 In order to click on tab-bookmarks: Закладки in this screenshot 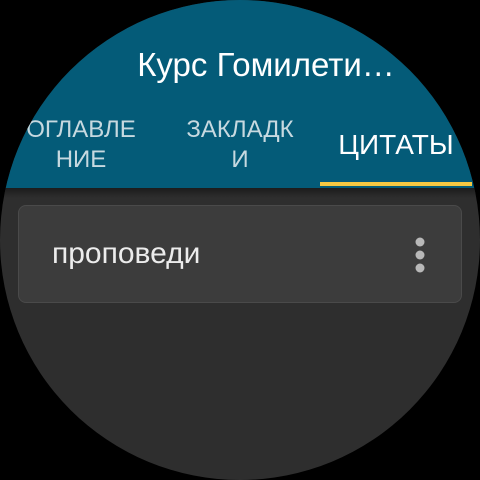, I will do `click(240, 150)`.